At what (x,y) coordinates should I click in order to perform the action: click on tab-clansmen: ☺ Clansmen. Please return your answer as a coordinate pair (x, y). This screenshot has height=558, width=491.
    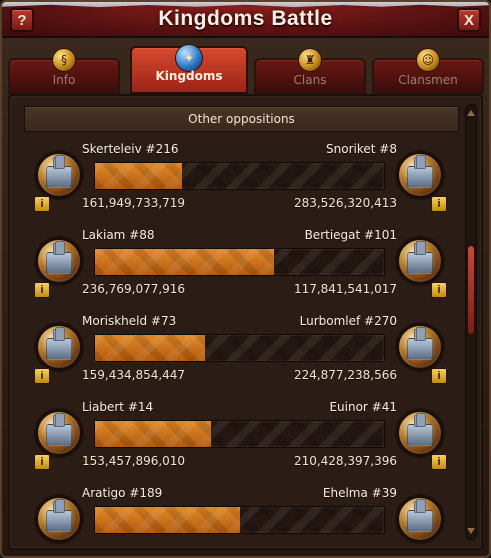
    Looking at the image, I should click on (428, 71).